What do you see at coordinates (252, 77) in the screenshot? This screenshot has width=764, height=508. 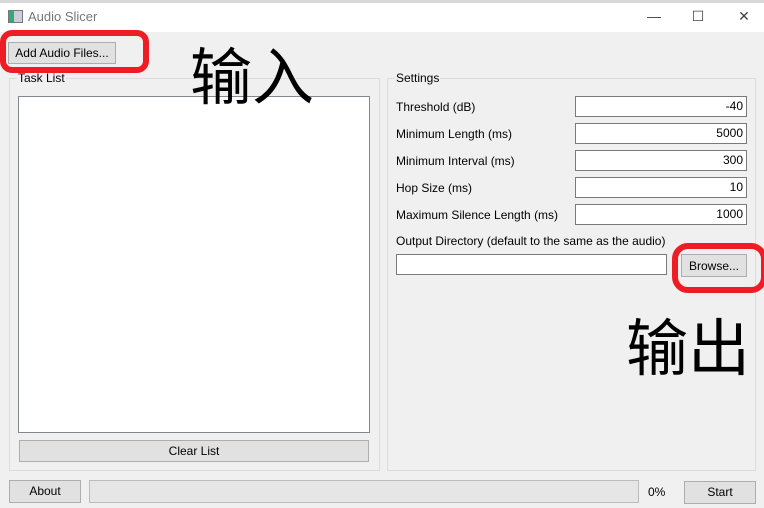 I see `input-annotation: 输入` at bounding box center [252, 77].